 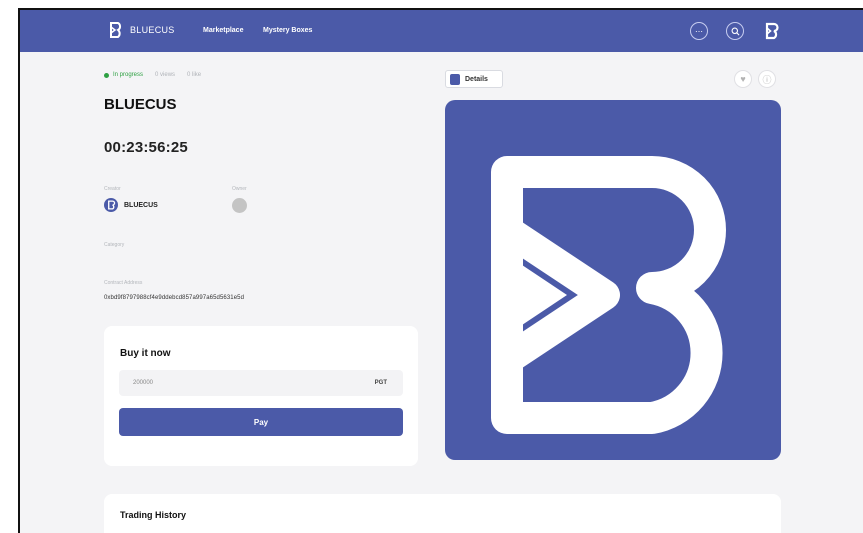 What do you see at coordinates (239, 189) in the screenshot?
I see `owner-label: Owner` at bounding box center [239, 189].